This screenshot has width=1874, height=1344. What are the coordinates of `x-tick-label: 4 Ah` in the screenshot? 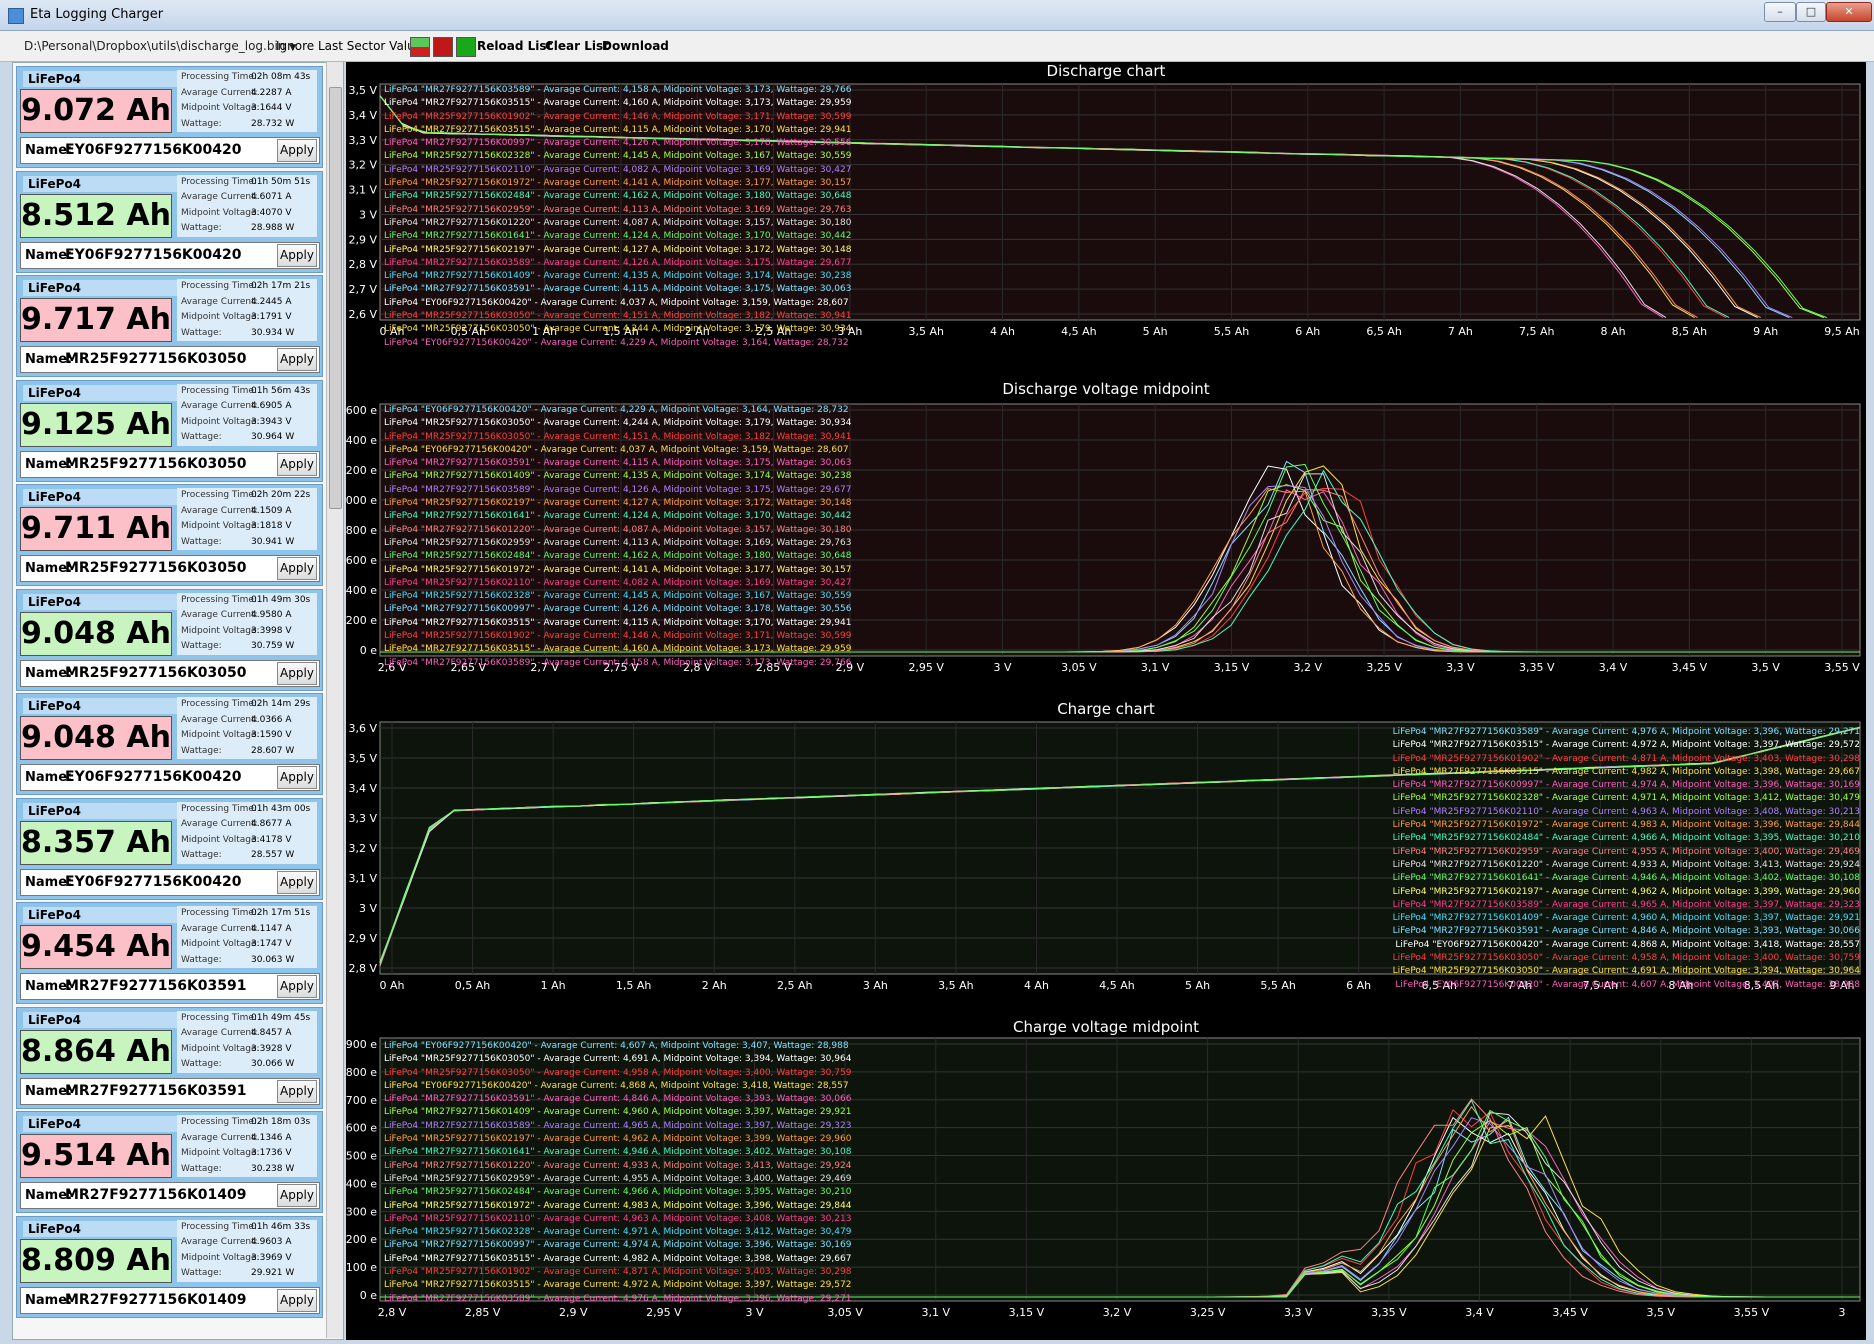 It's located at (1002, 331).